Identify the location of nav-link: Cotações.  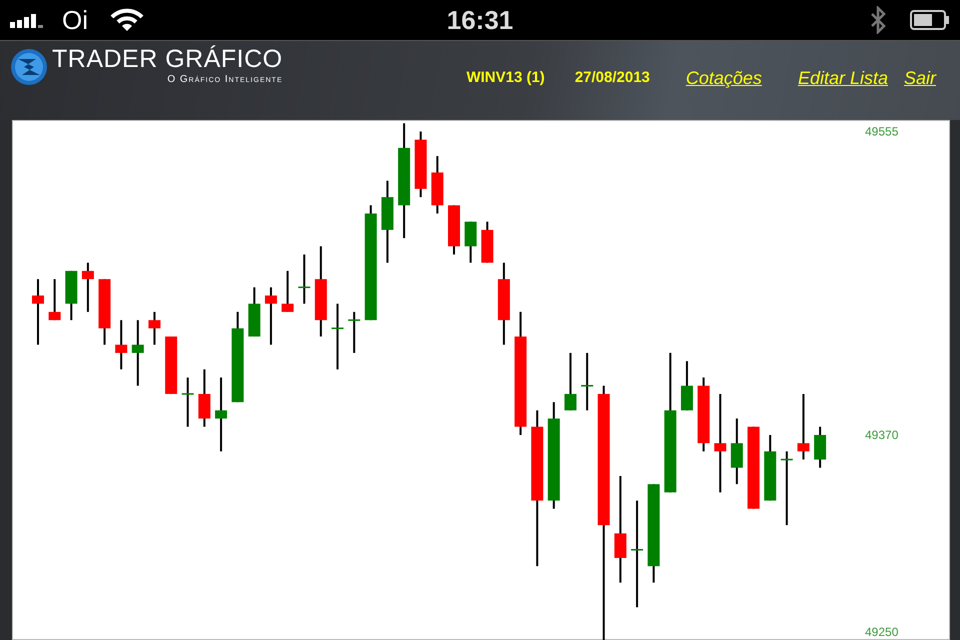
(724, 78).